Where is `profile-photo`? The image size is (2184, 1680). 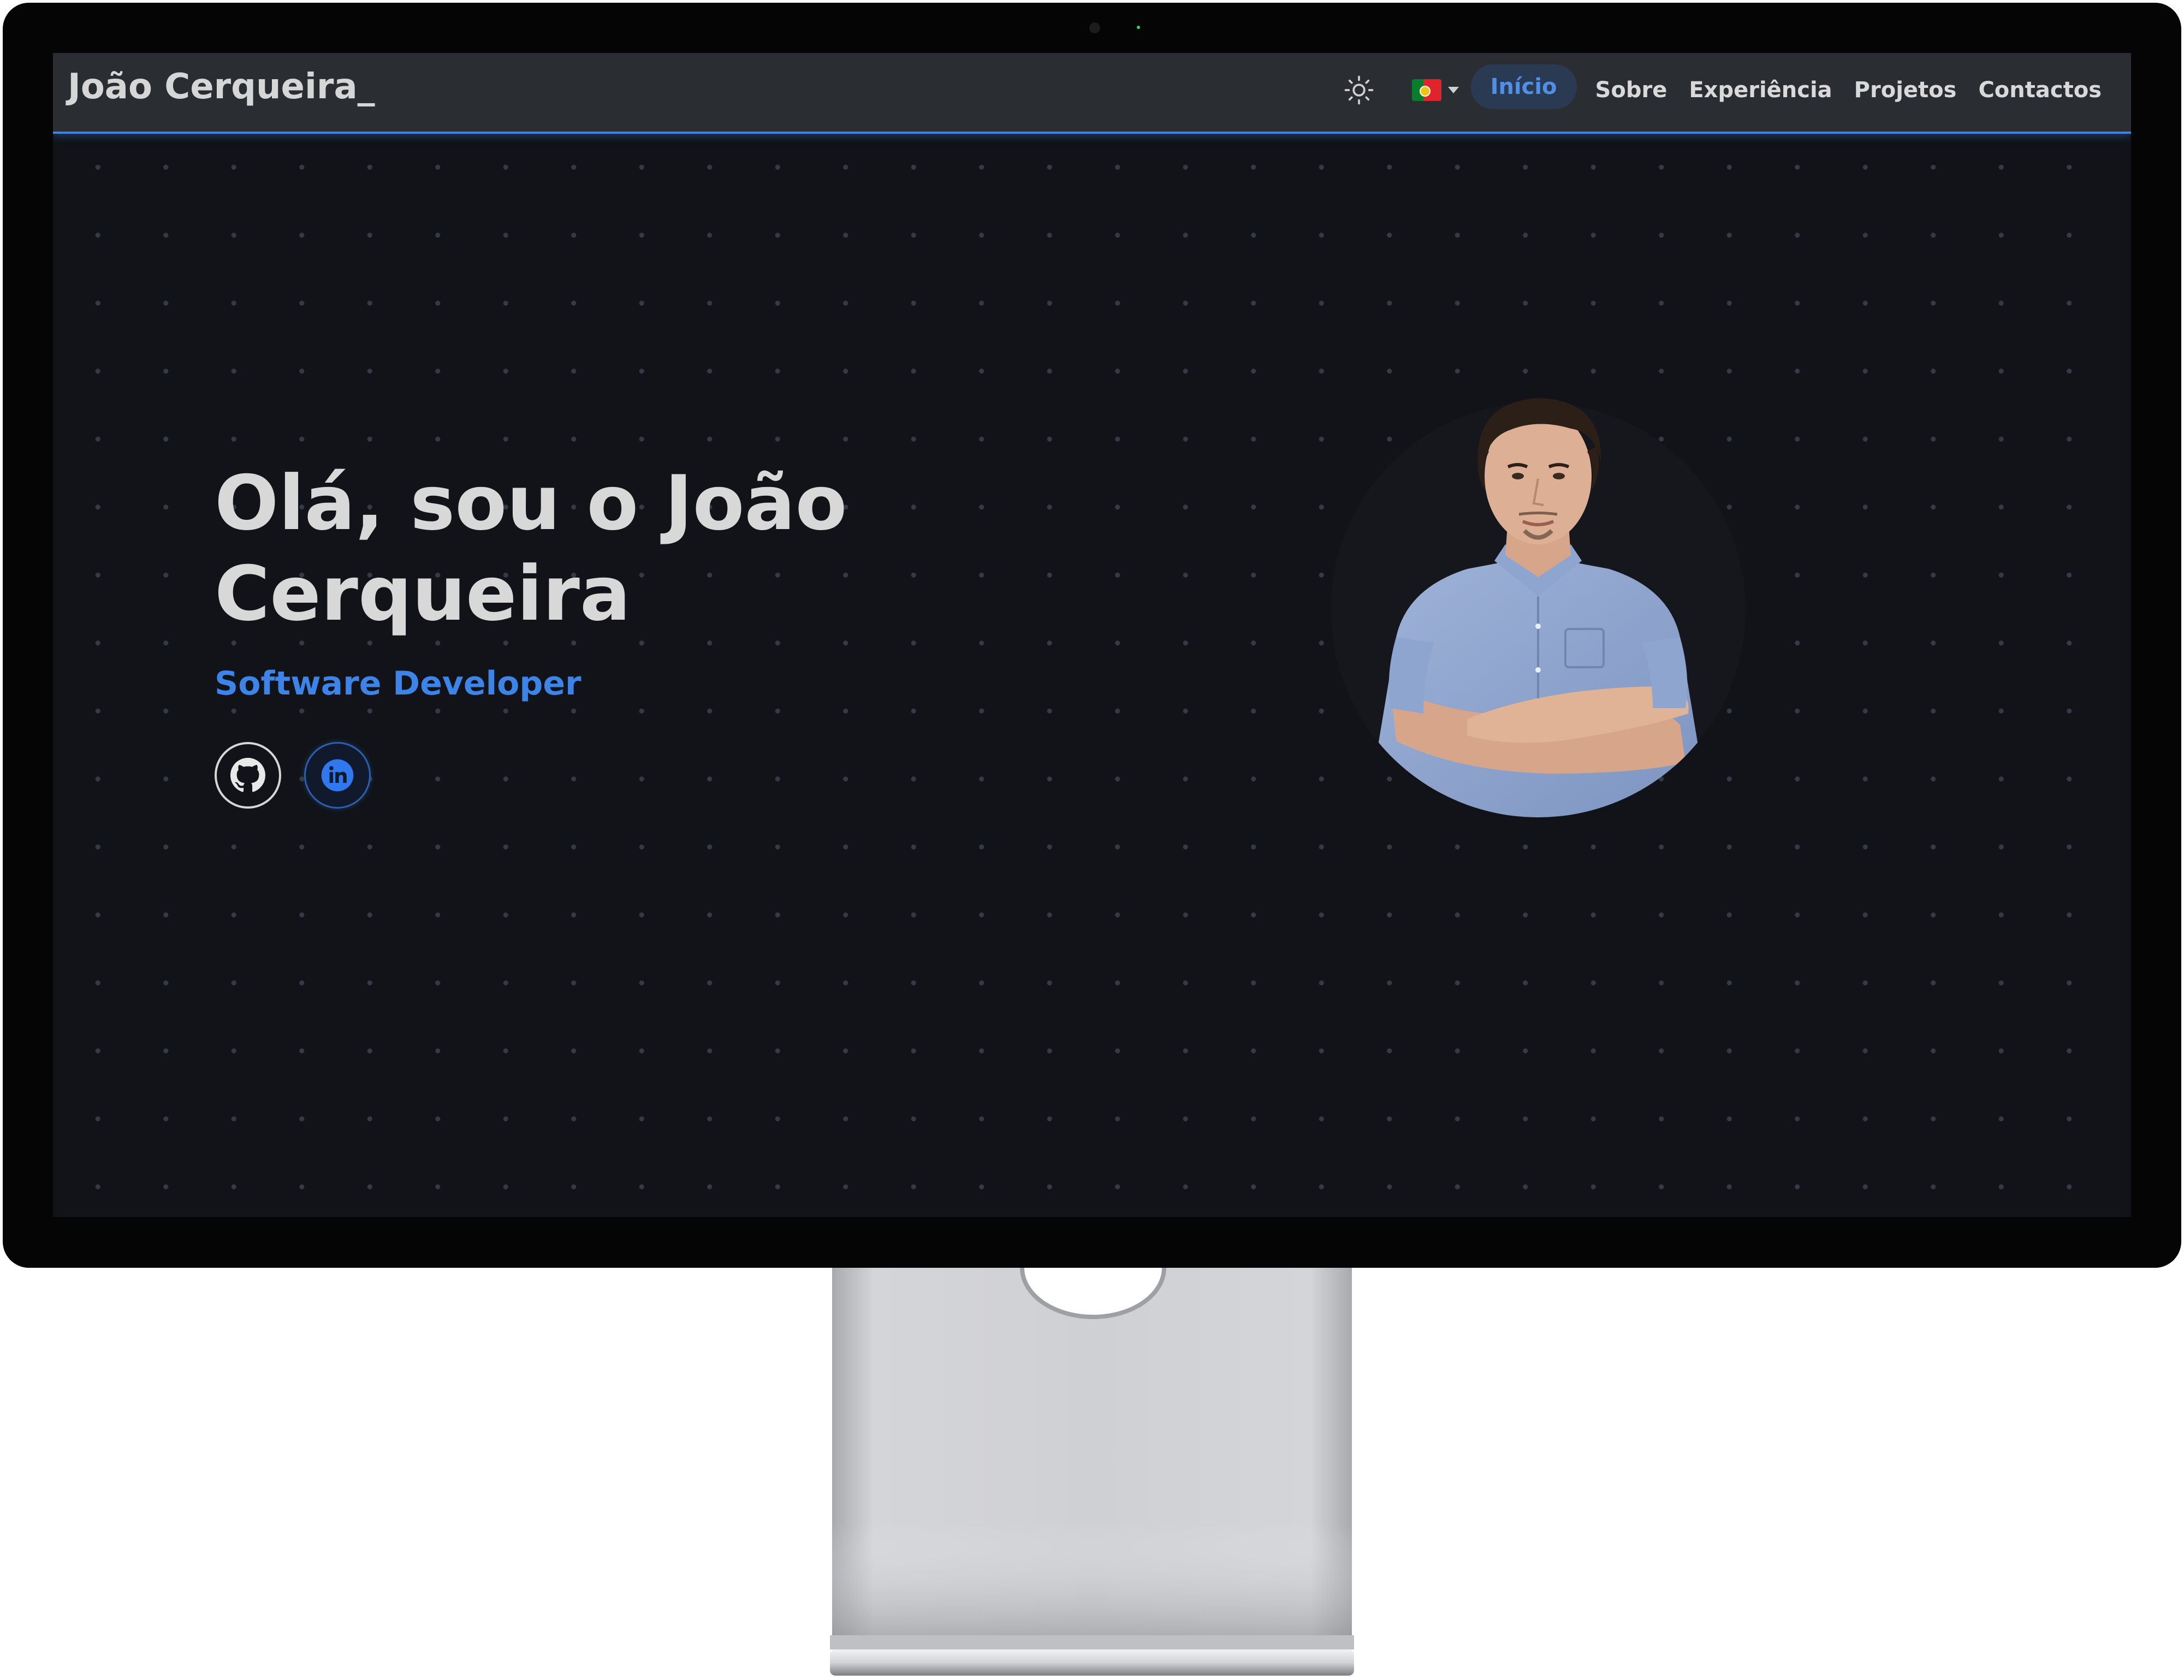 profile-photo is located at coordinates (1538, 607).